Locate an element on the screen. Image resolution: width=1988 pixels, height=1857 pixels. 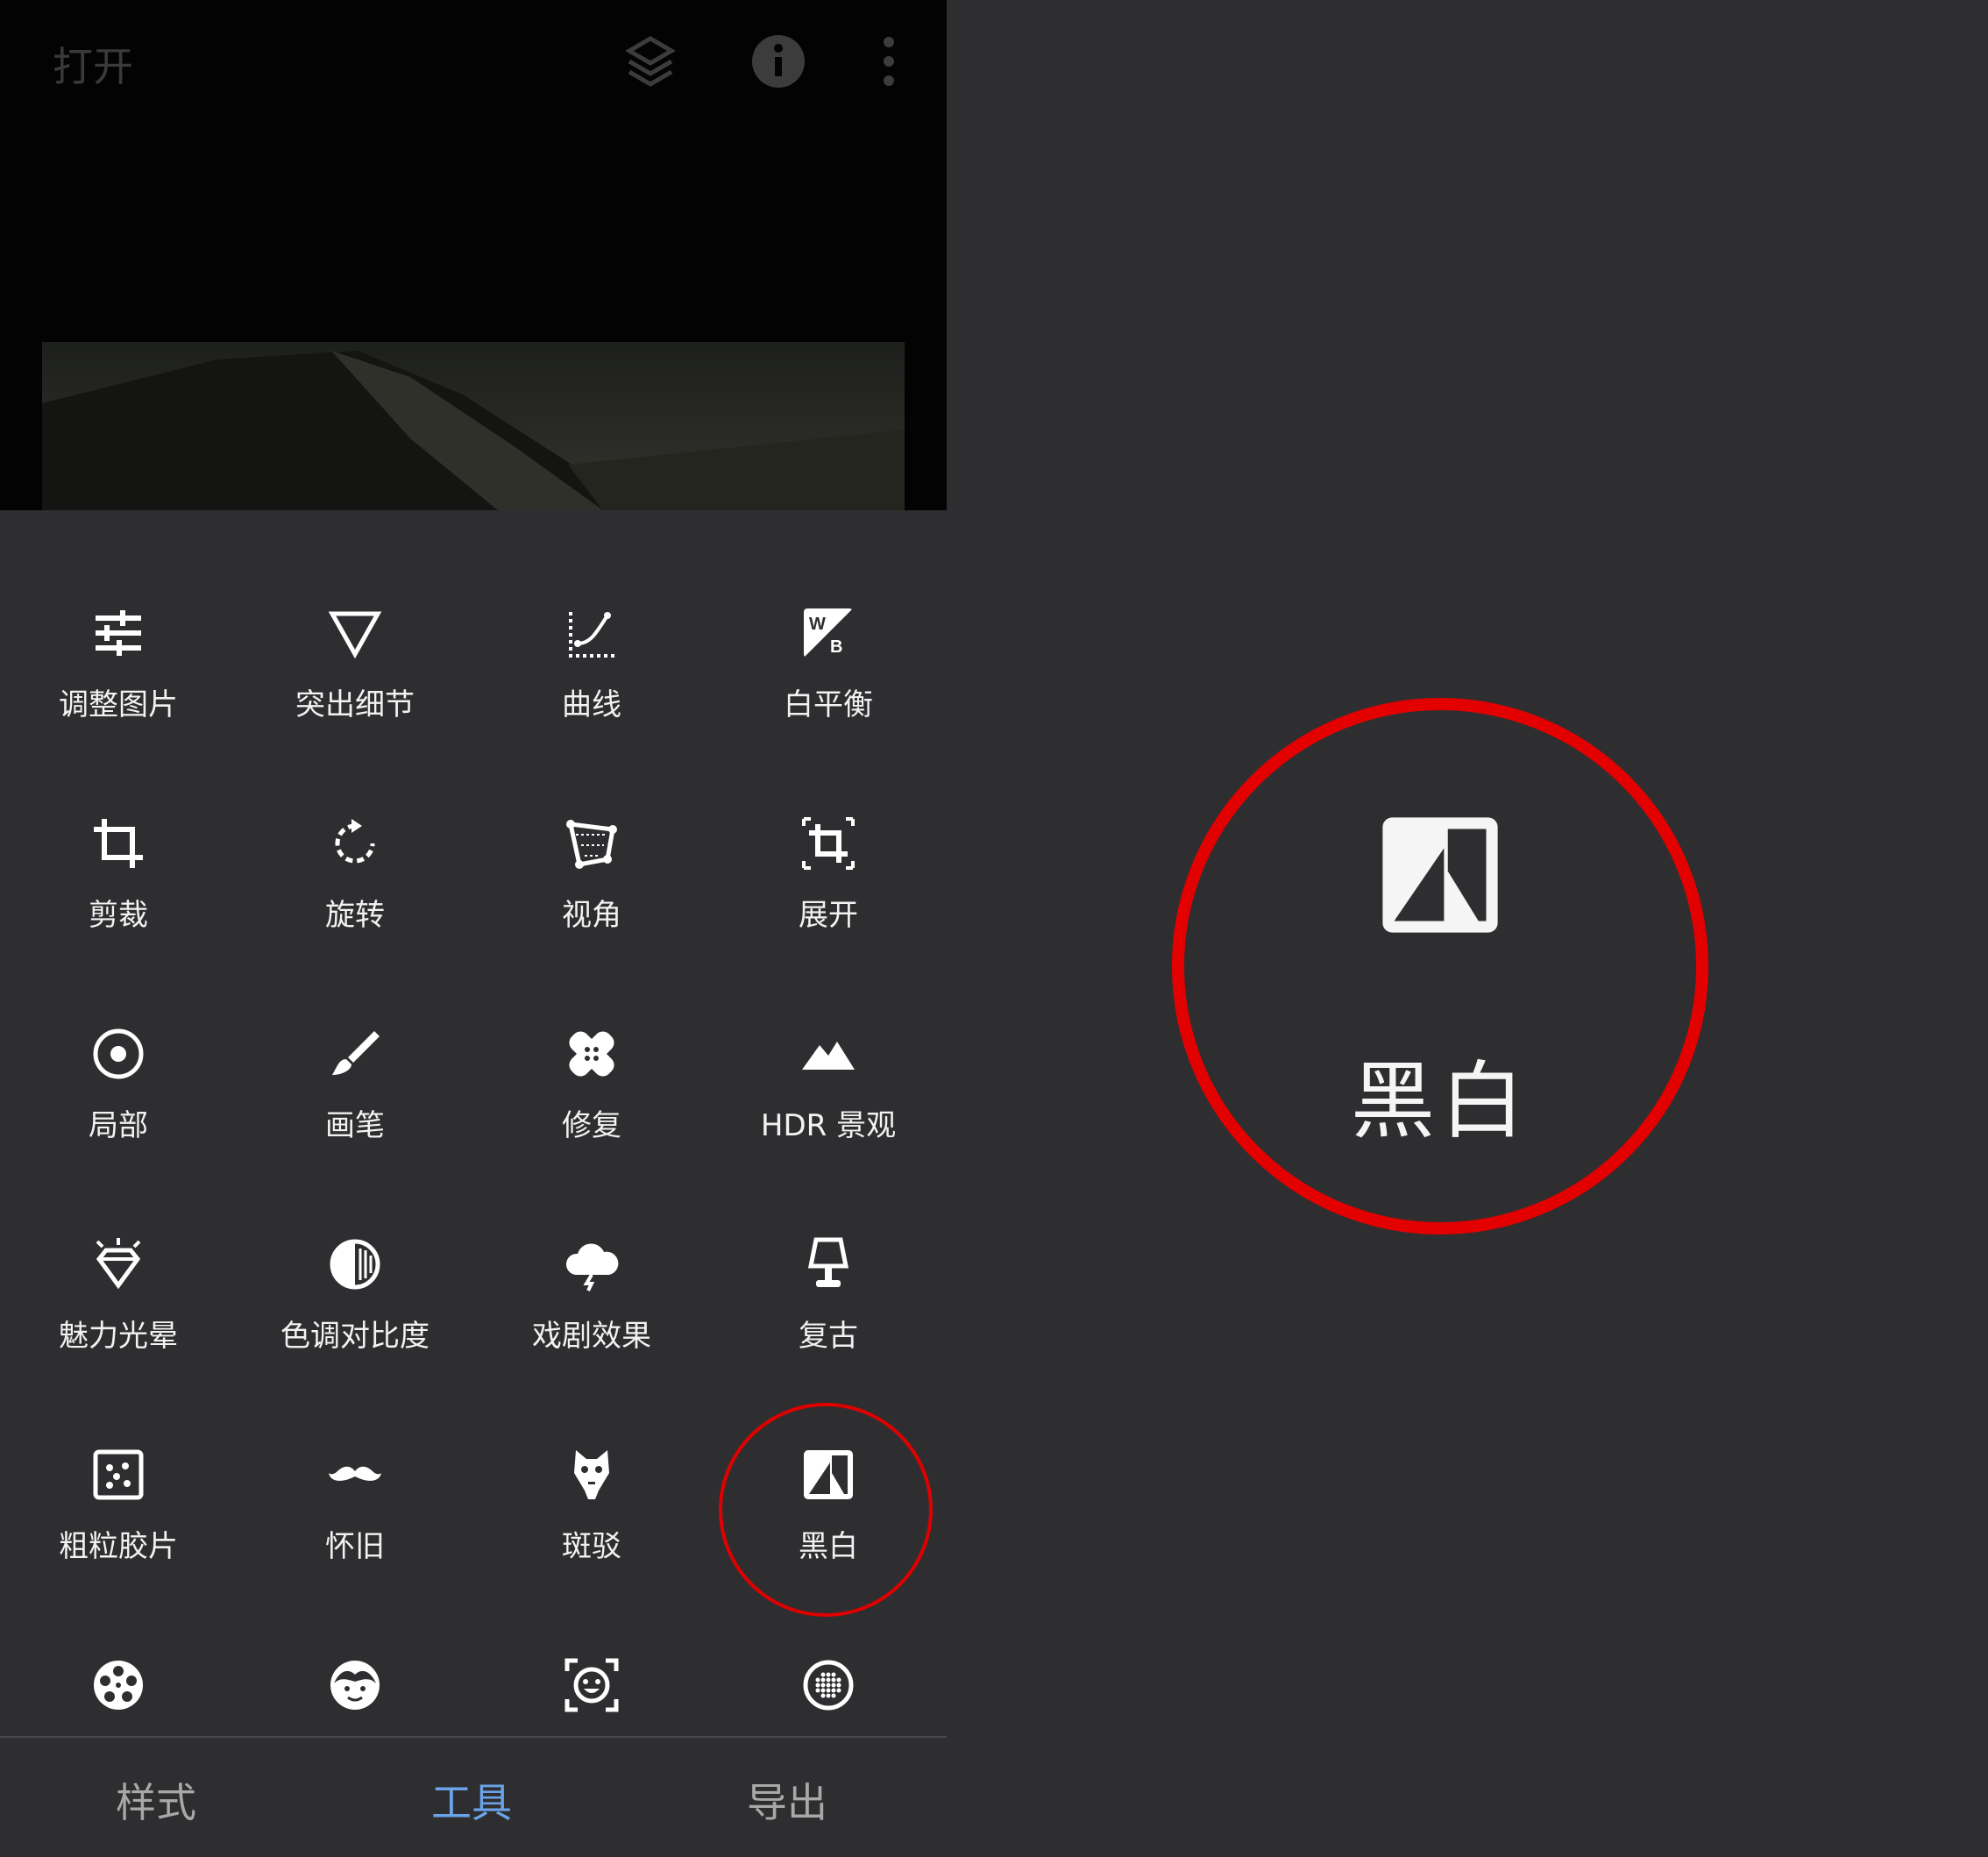
tab-tools: 工具 is located at coordinates (472, 1800).